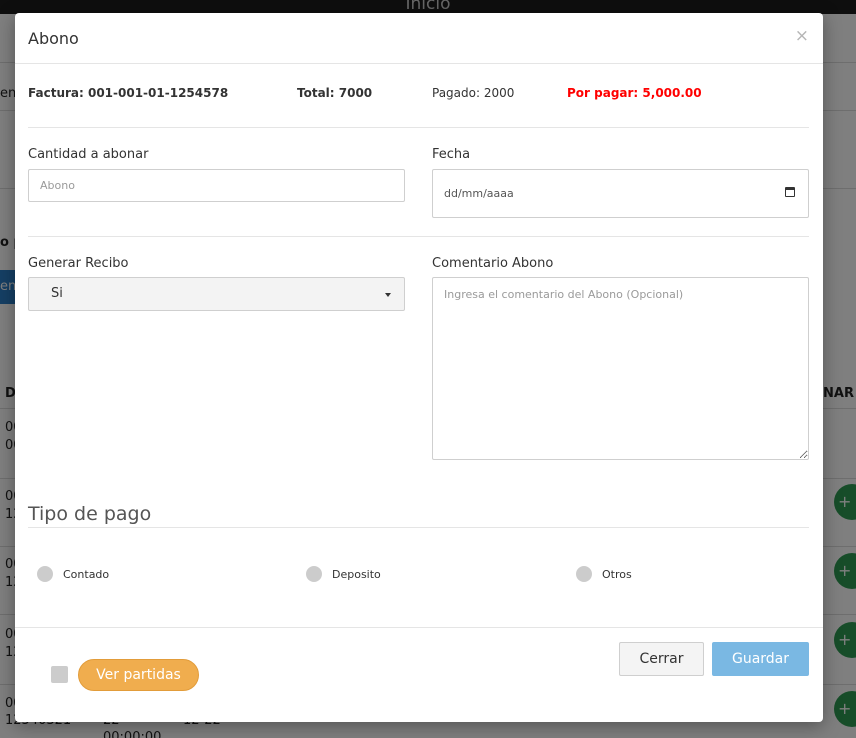 The height and width of the screenshot is (738, 856). What do you see at coordinates (335, 93) in the screenshot?
I see `invoice-total: Total: 7000` at bounding box center [335, 93].